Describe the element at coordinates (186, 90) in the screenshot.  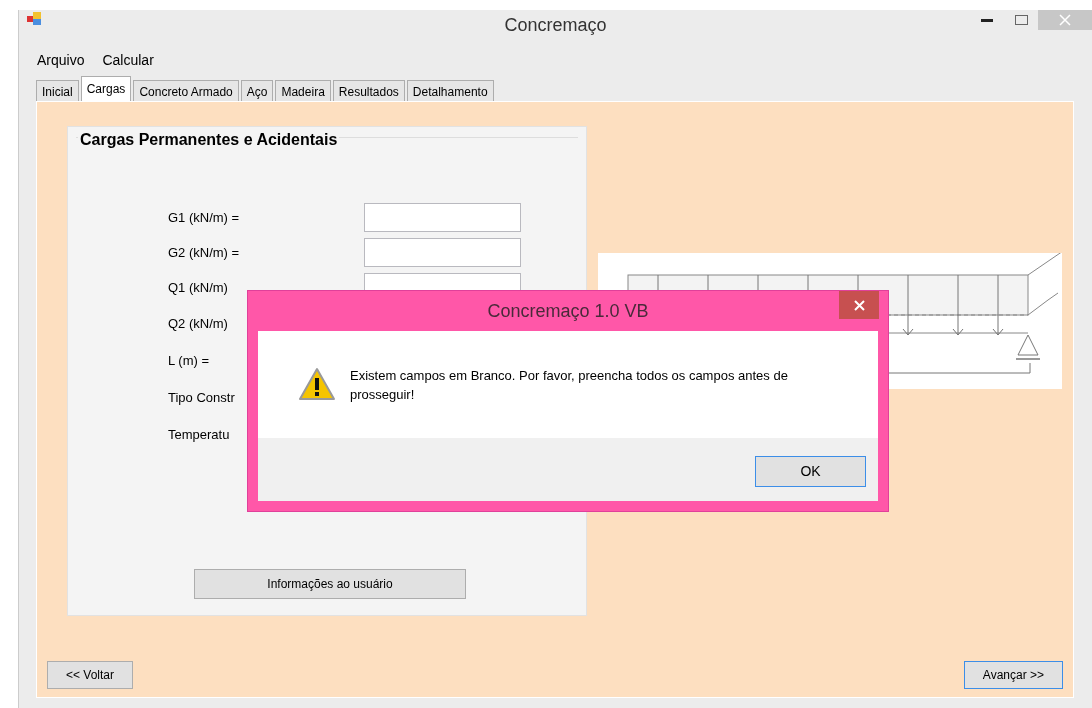
I see `tab: Concreto Armado` at that location.